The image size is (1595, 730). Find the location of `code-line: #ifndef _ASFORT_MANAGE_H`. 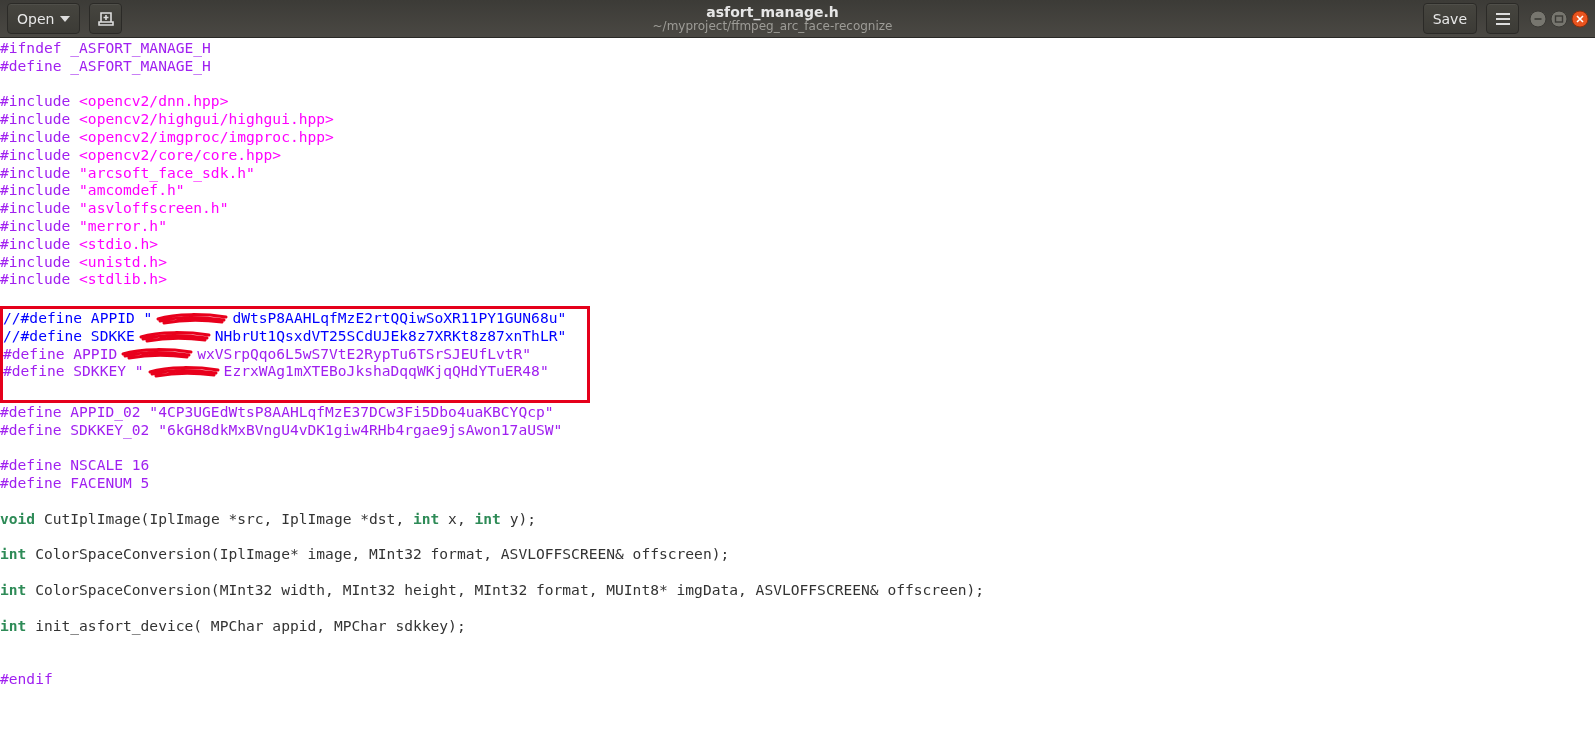

code-line: #ifndef _ASFORT_MANAGE_H is located at coordinates (106, 48).